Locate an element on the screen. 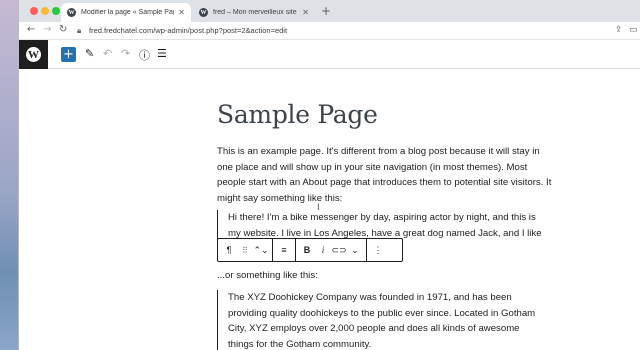  maximize-window-button is located at coordinates (56, 11).